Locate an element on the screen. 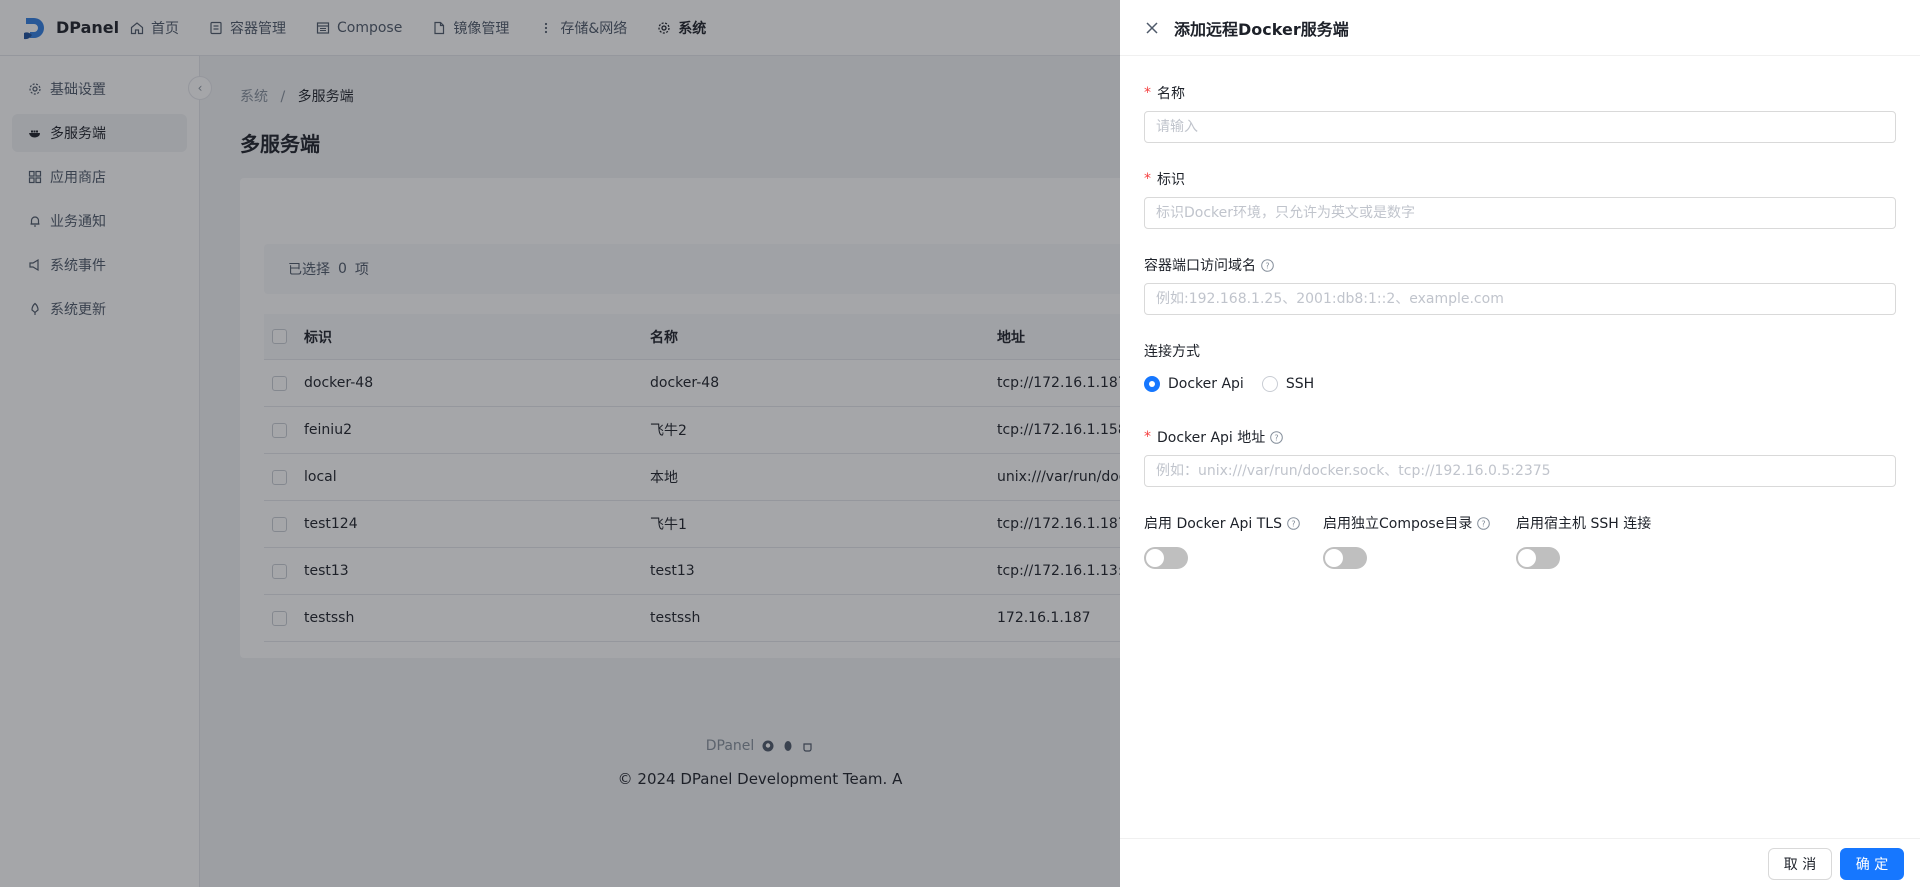  cancel-button: 取 消 is located at coordinates (1800, 864).